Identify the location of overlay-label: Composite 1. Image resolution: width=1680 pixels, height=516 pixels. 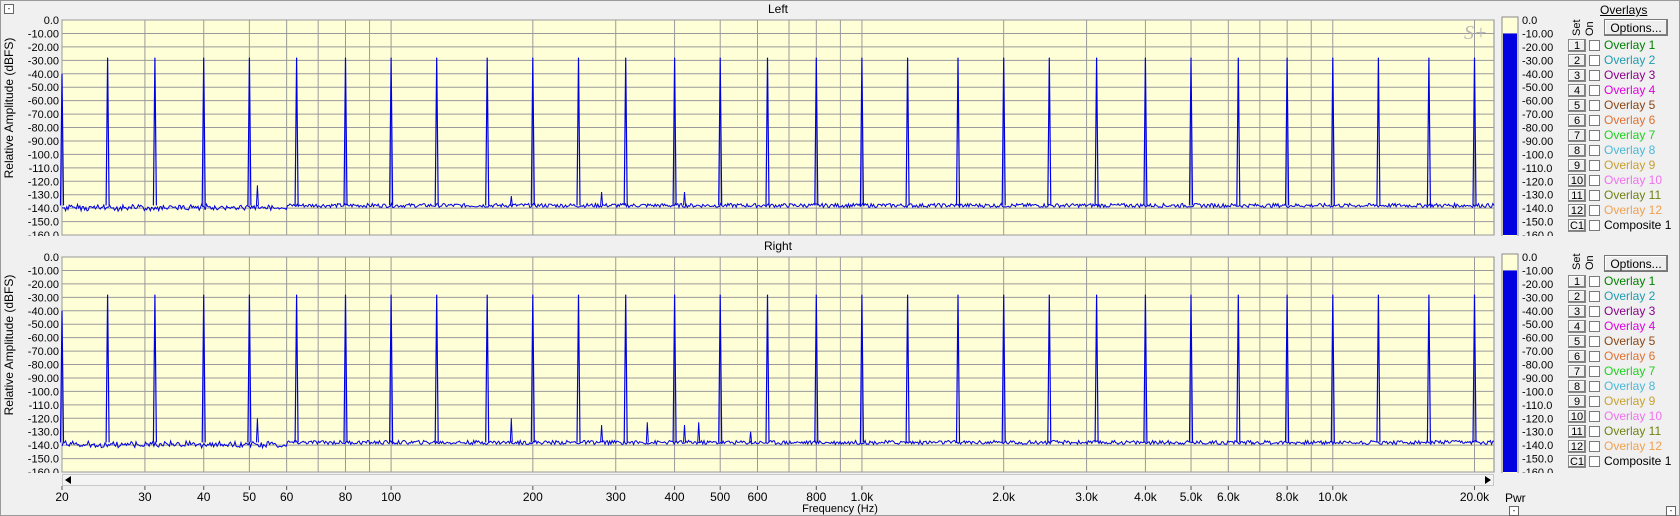
(1638, 225).